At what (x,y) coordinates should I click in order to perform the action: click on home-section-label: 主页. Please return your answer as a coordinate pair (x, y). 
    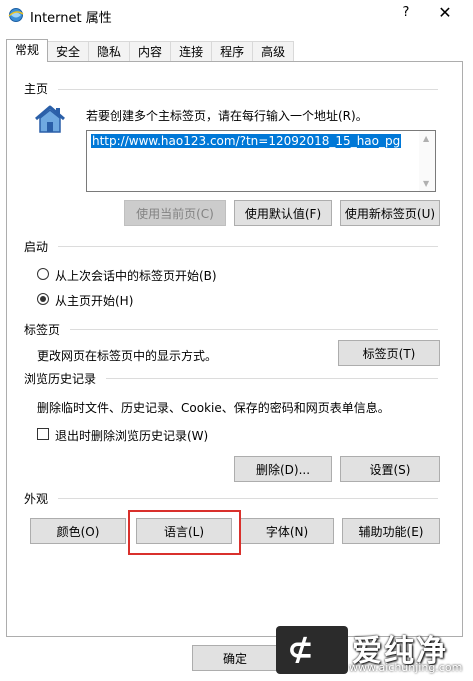
    Looking at the image, I should click on (36, 89).